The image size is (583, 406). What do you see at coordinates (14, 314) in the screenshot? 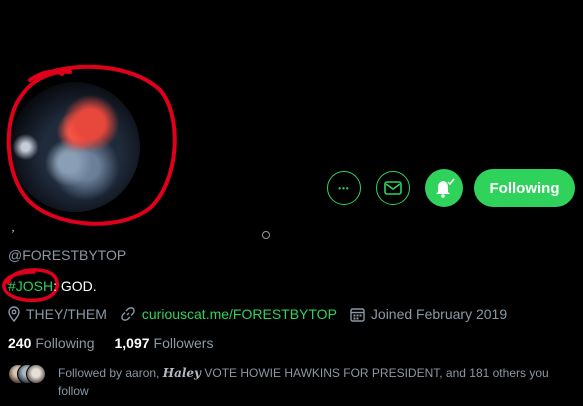
I see `location-icon` at bounding box center [14, 314].